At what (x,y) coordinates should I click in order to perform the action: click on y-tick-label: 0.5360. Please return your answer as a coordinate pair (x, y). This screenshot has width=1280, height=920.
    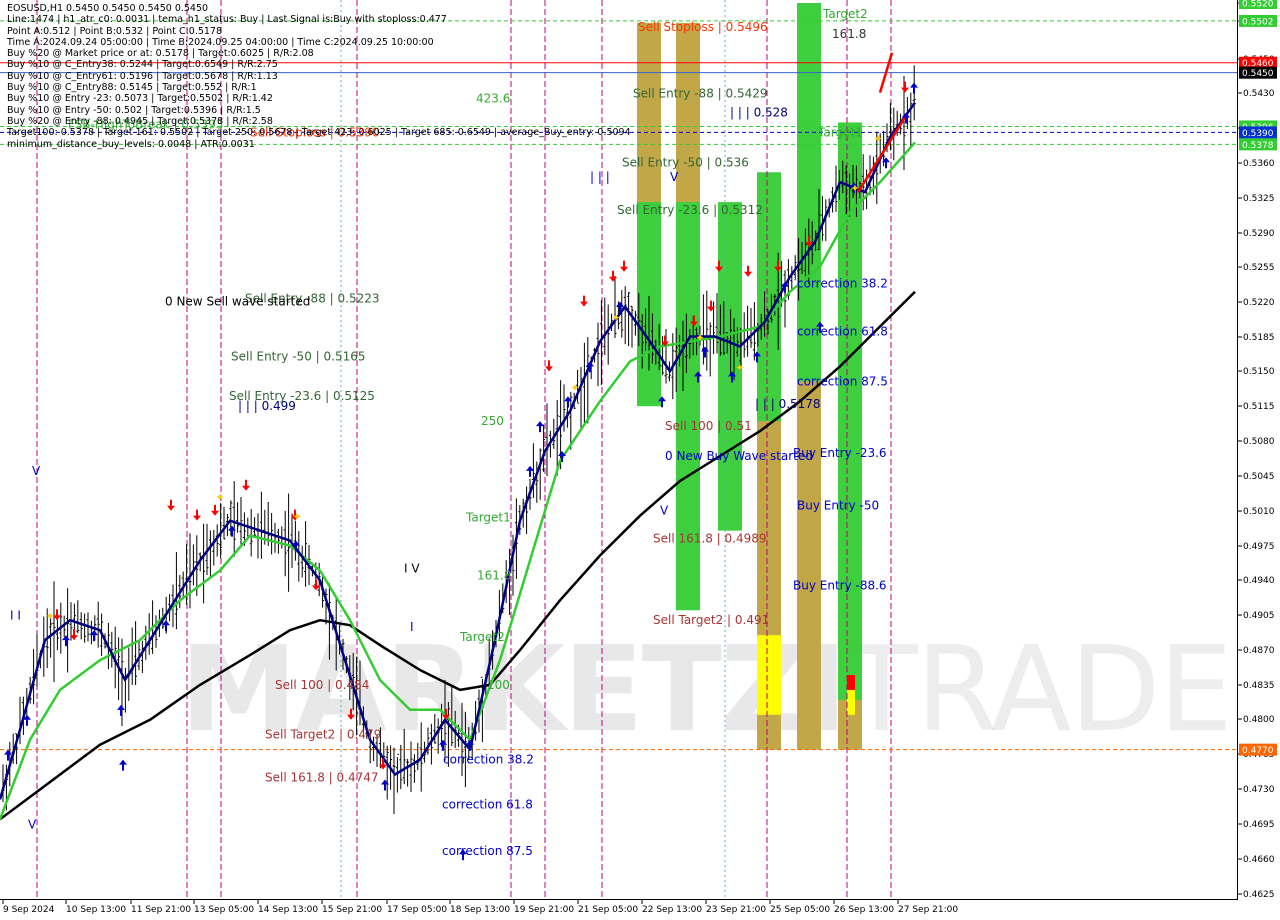
    Looking at the image, I should click on (1259, 164).